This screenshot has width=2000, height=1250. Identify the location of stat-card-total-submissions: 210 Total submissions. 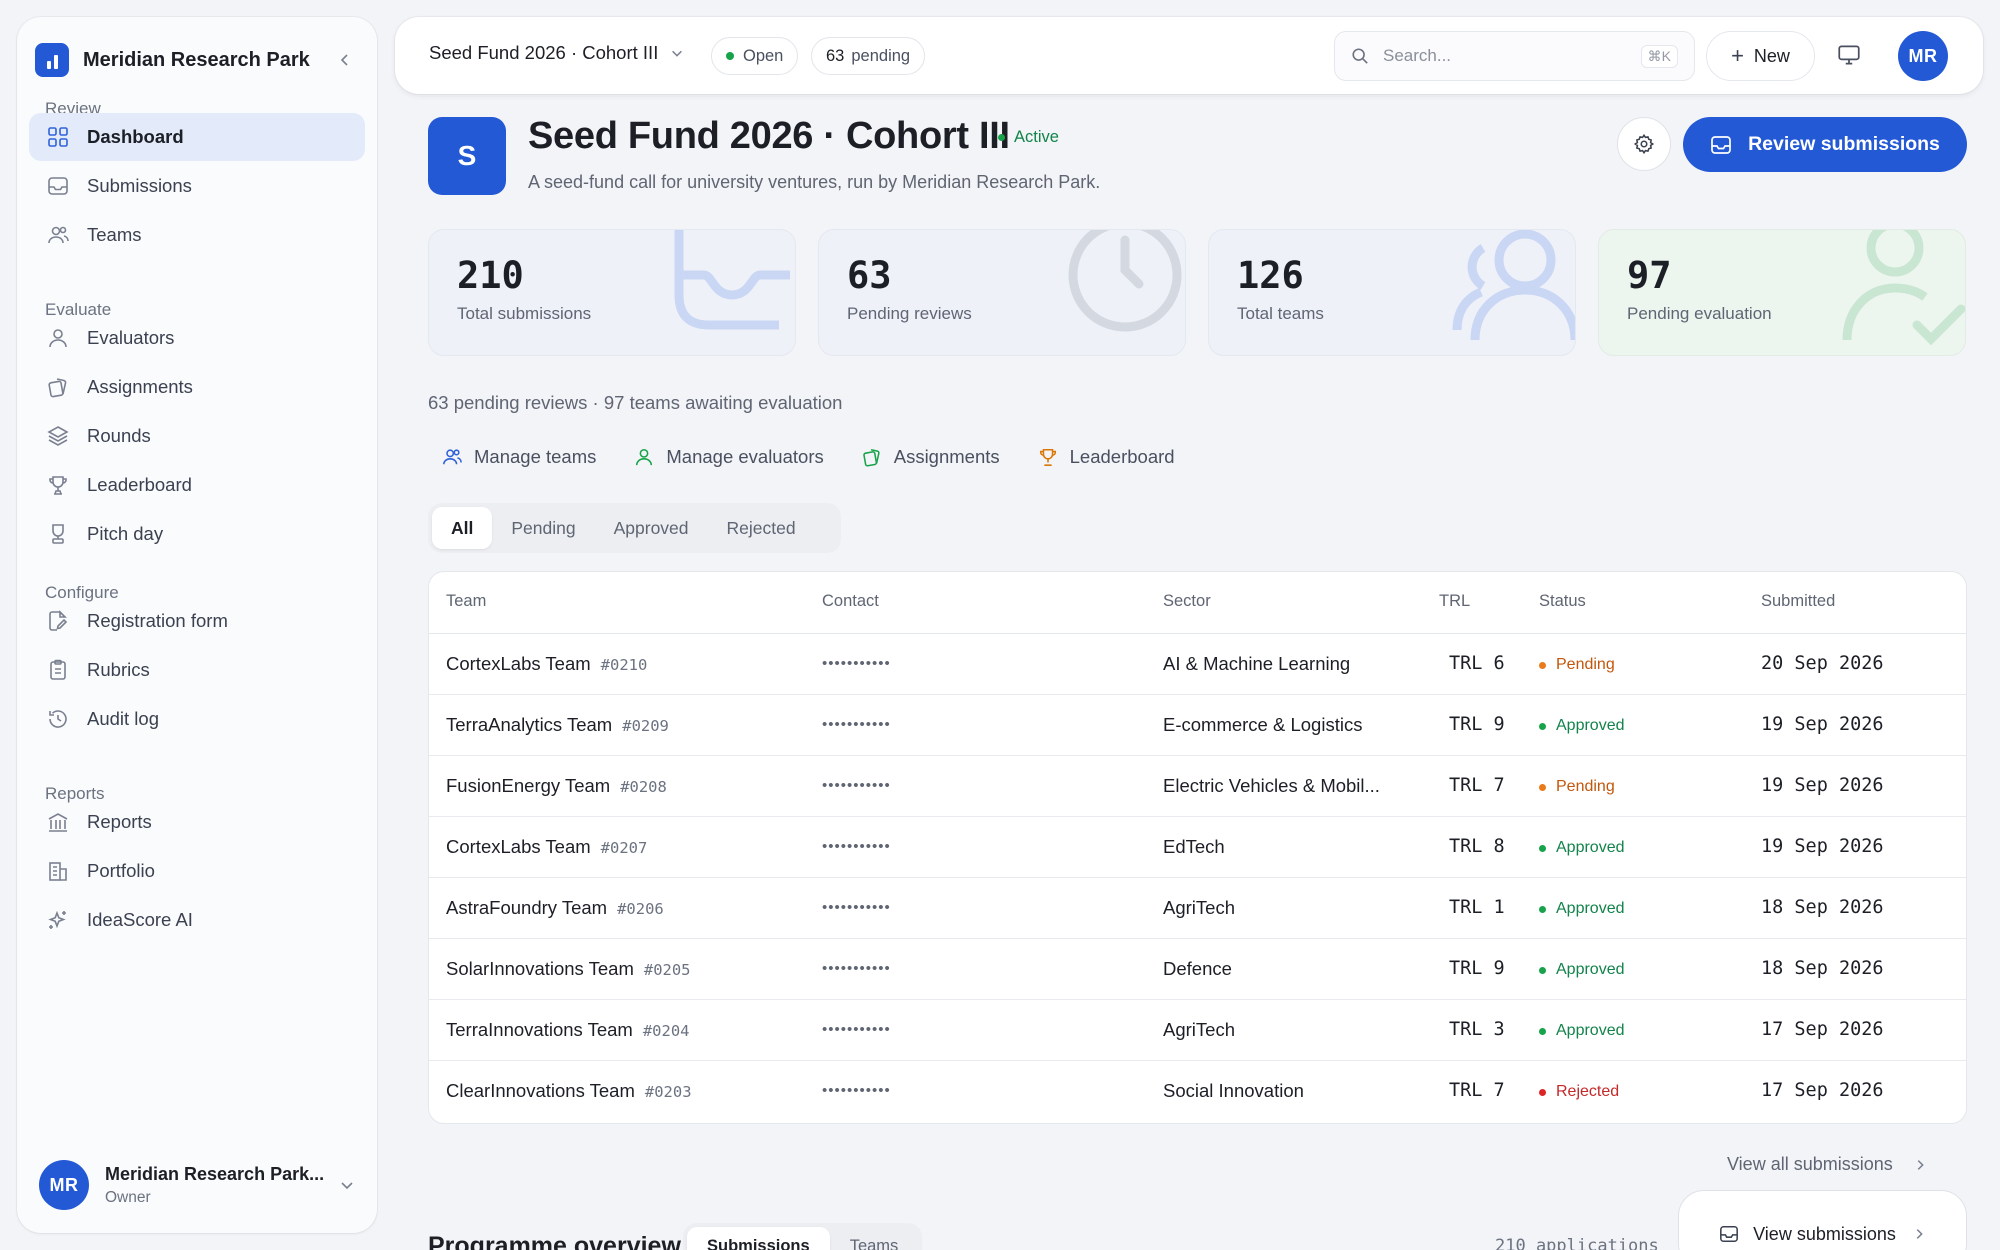
(612, 292).